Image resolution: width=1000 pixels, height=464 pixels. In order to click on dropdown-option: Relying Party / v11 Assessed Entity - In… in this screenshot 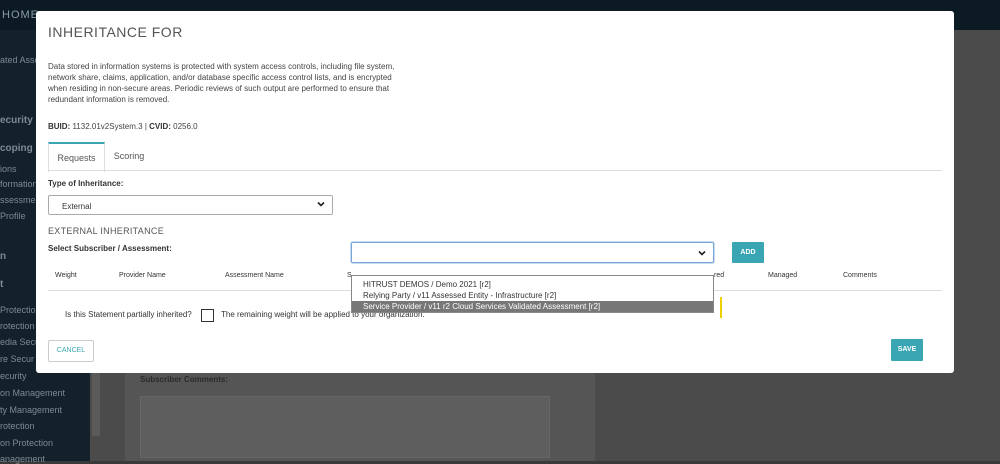, I will do `click(532, 295)`.